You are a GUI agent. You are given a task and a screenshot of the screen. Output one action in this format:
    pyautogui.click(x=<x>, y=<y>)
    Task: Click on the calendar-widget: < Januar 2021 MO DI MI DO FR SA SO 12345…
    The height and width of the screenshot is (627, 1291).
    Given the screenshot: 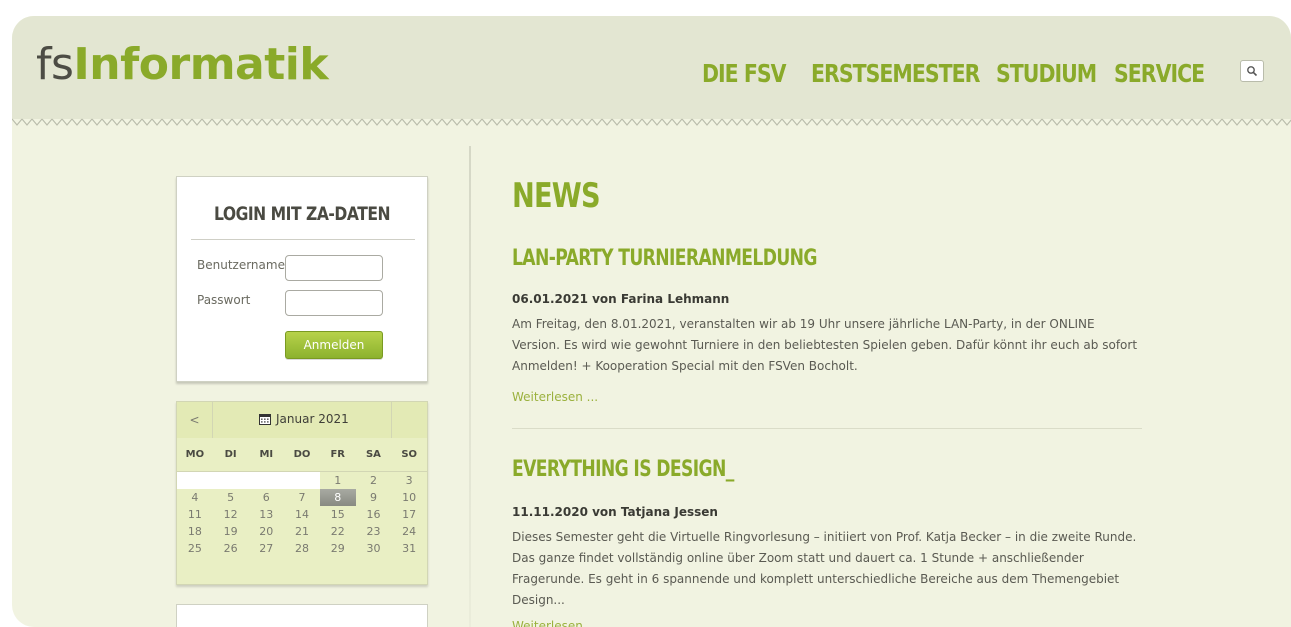 What is the action you would take?
    pyautogui.click(x=302, y=493)
    